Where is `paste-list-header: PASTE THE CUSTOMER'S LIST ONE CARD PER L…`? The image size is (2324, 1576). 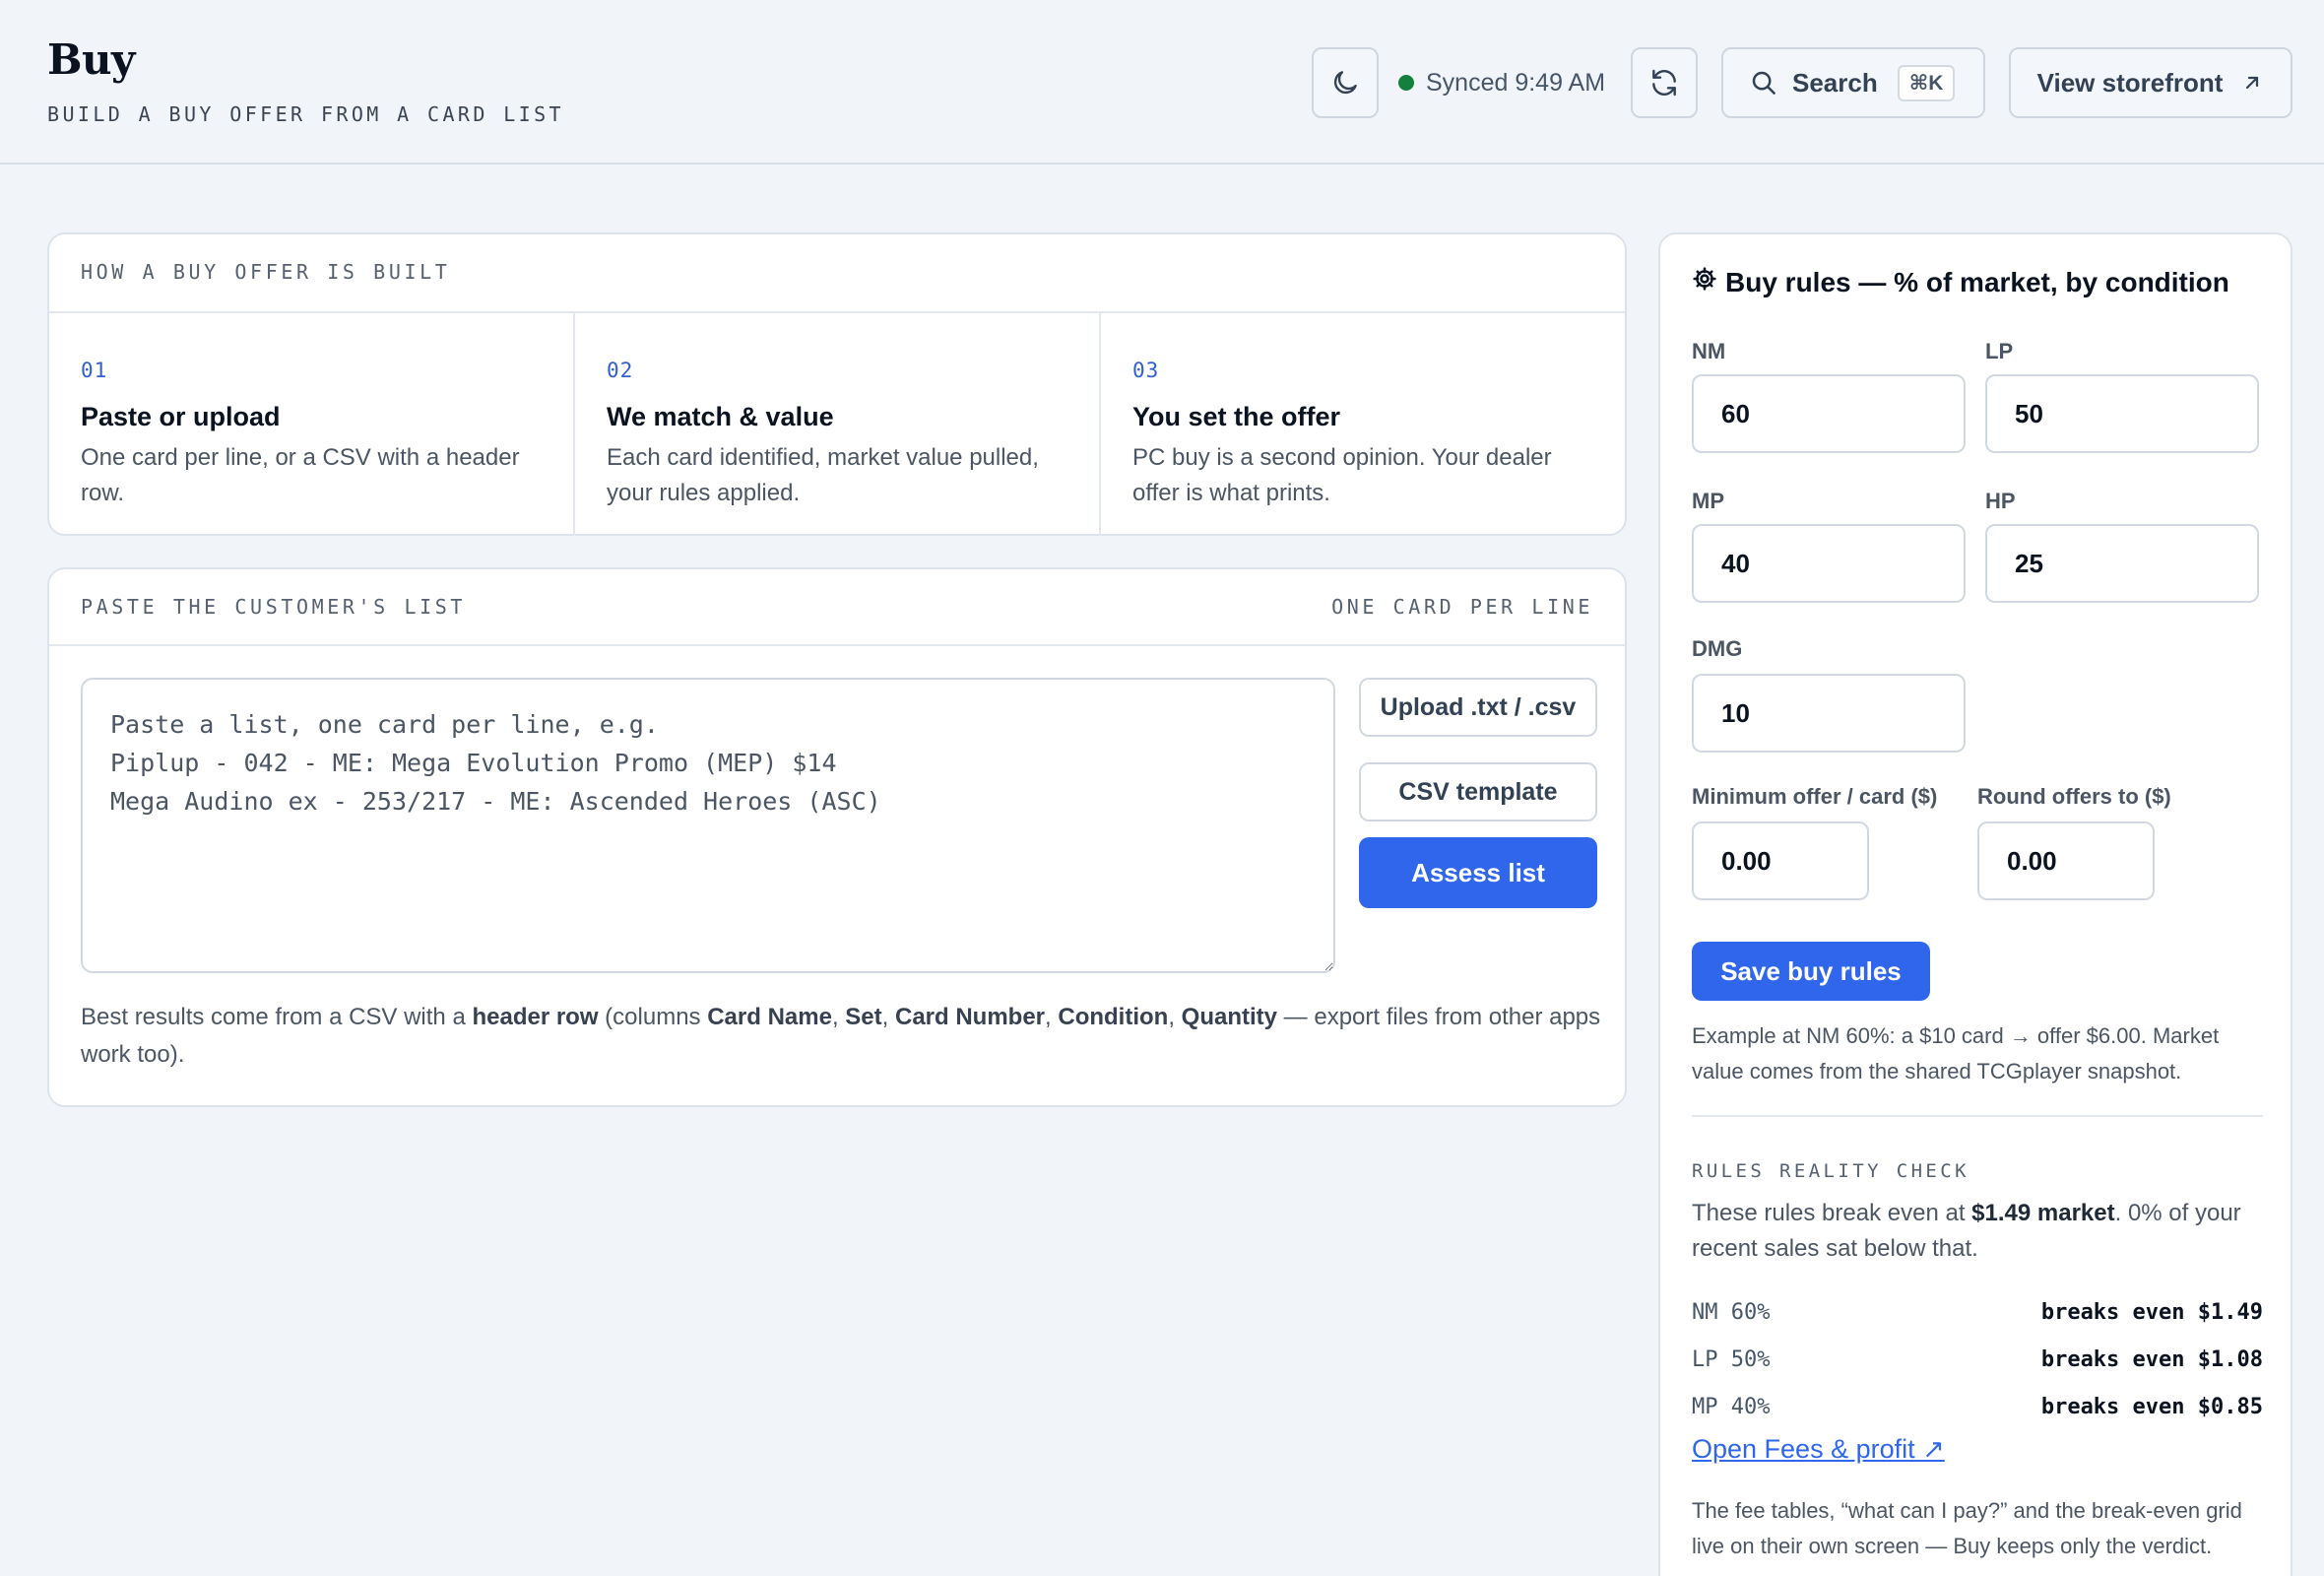 paste-list-header: PASTE THE CUSTOMER'S LIST ONE CARD PER L… is located at coordinates (837, 607).